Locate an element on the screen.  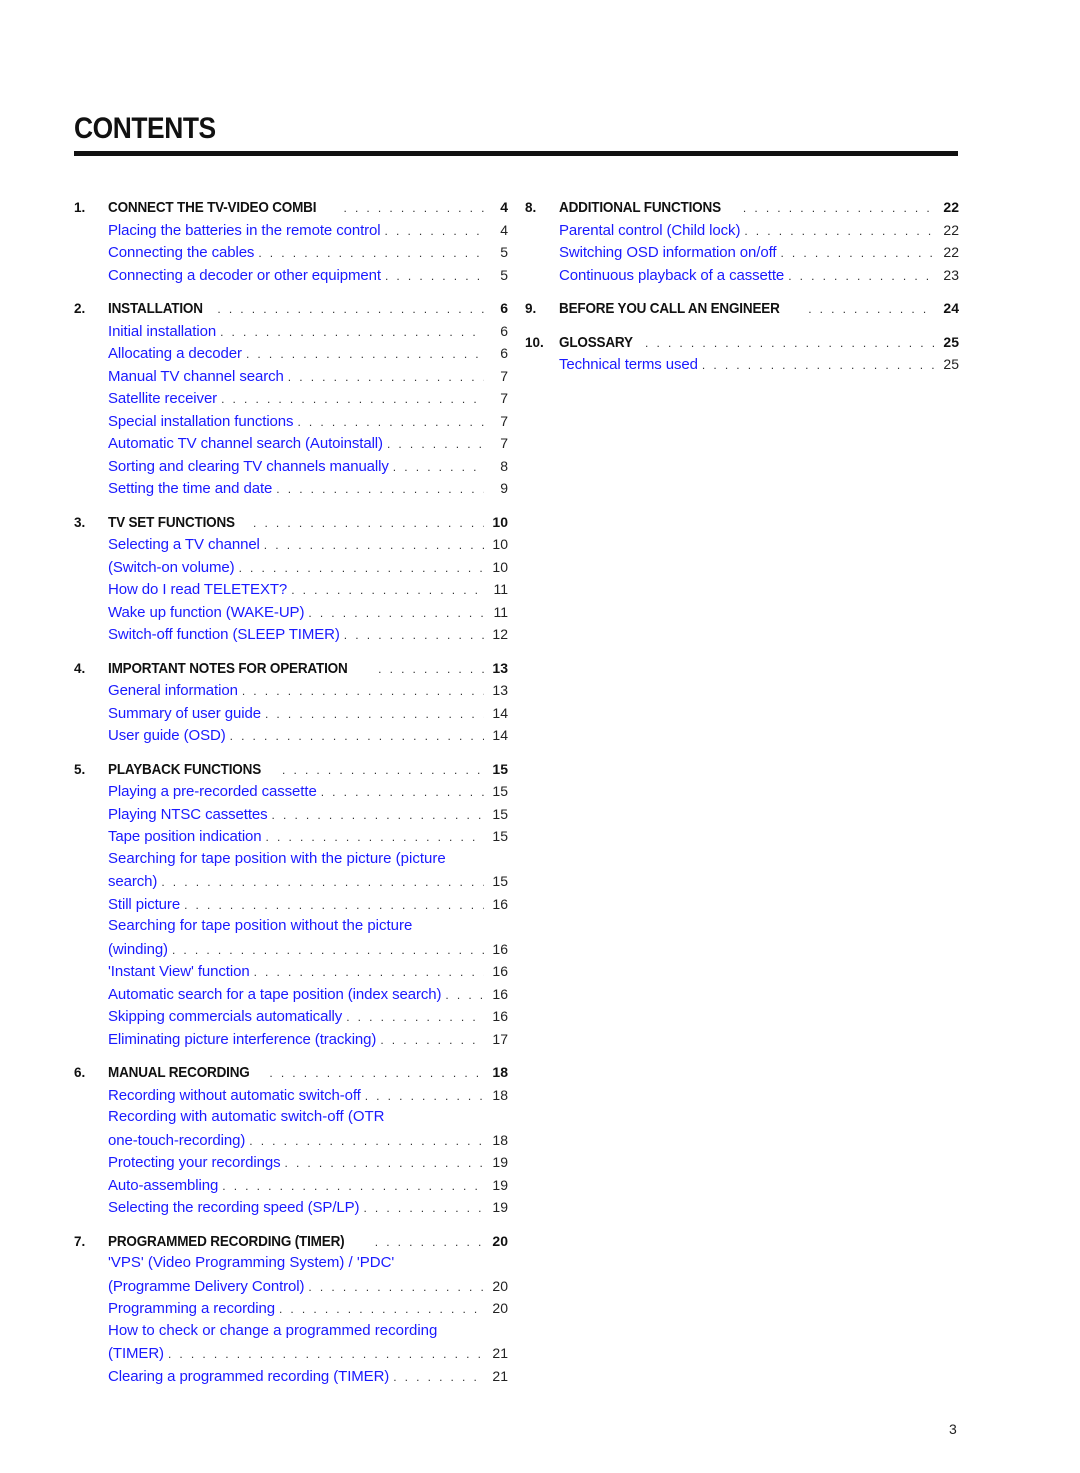
toc-entry-link: Auto-assembling 19 is located at coordinates (291, 1185).